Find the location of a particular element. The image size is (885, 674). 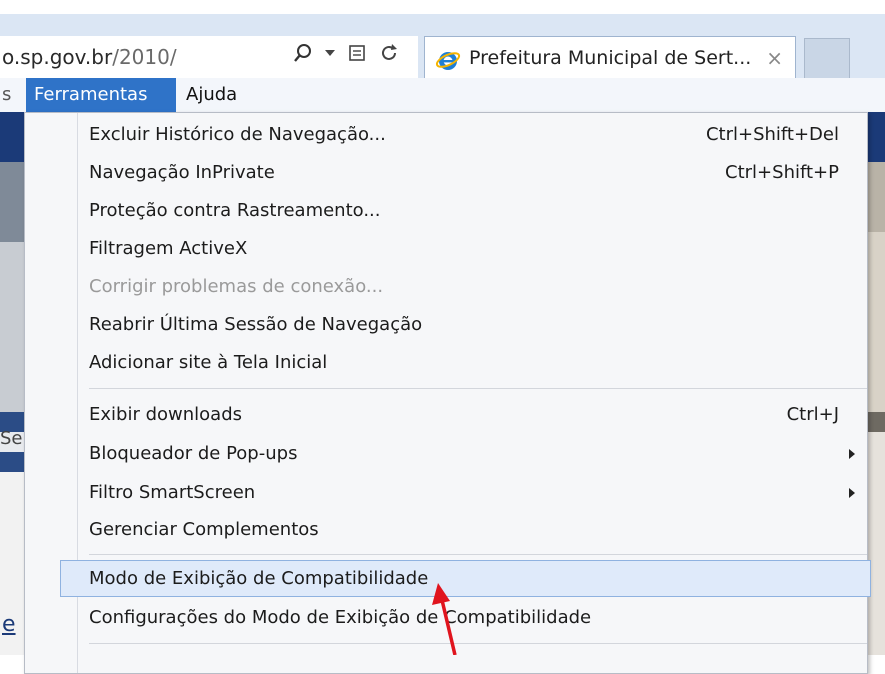

menu-item-reabrir-sessao: Reabrir Última Sessão de Navegação is located at coordinates (446, 325).